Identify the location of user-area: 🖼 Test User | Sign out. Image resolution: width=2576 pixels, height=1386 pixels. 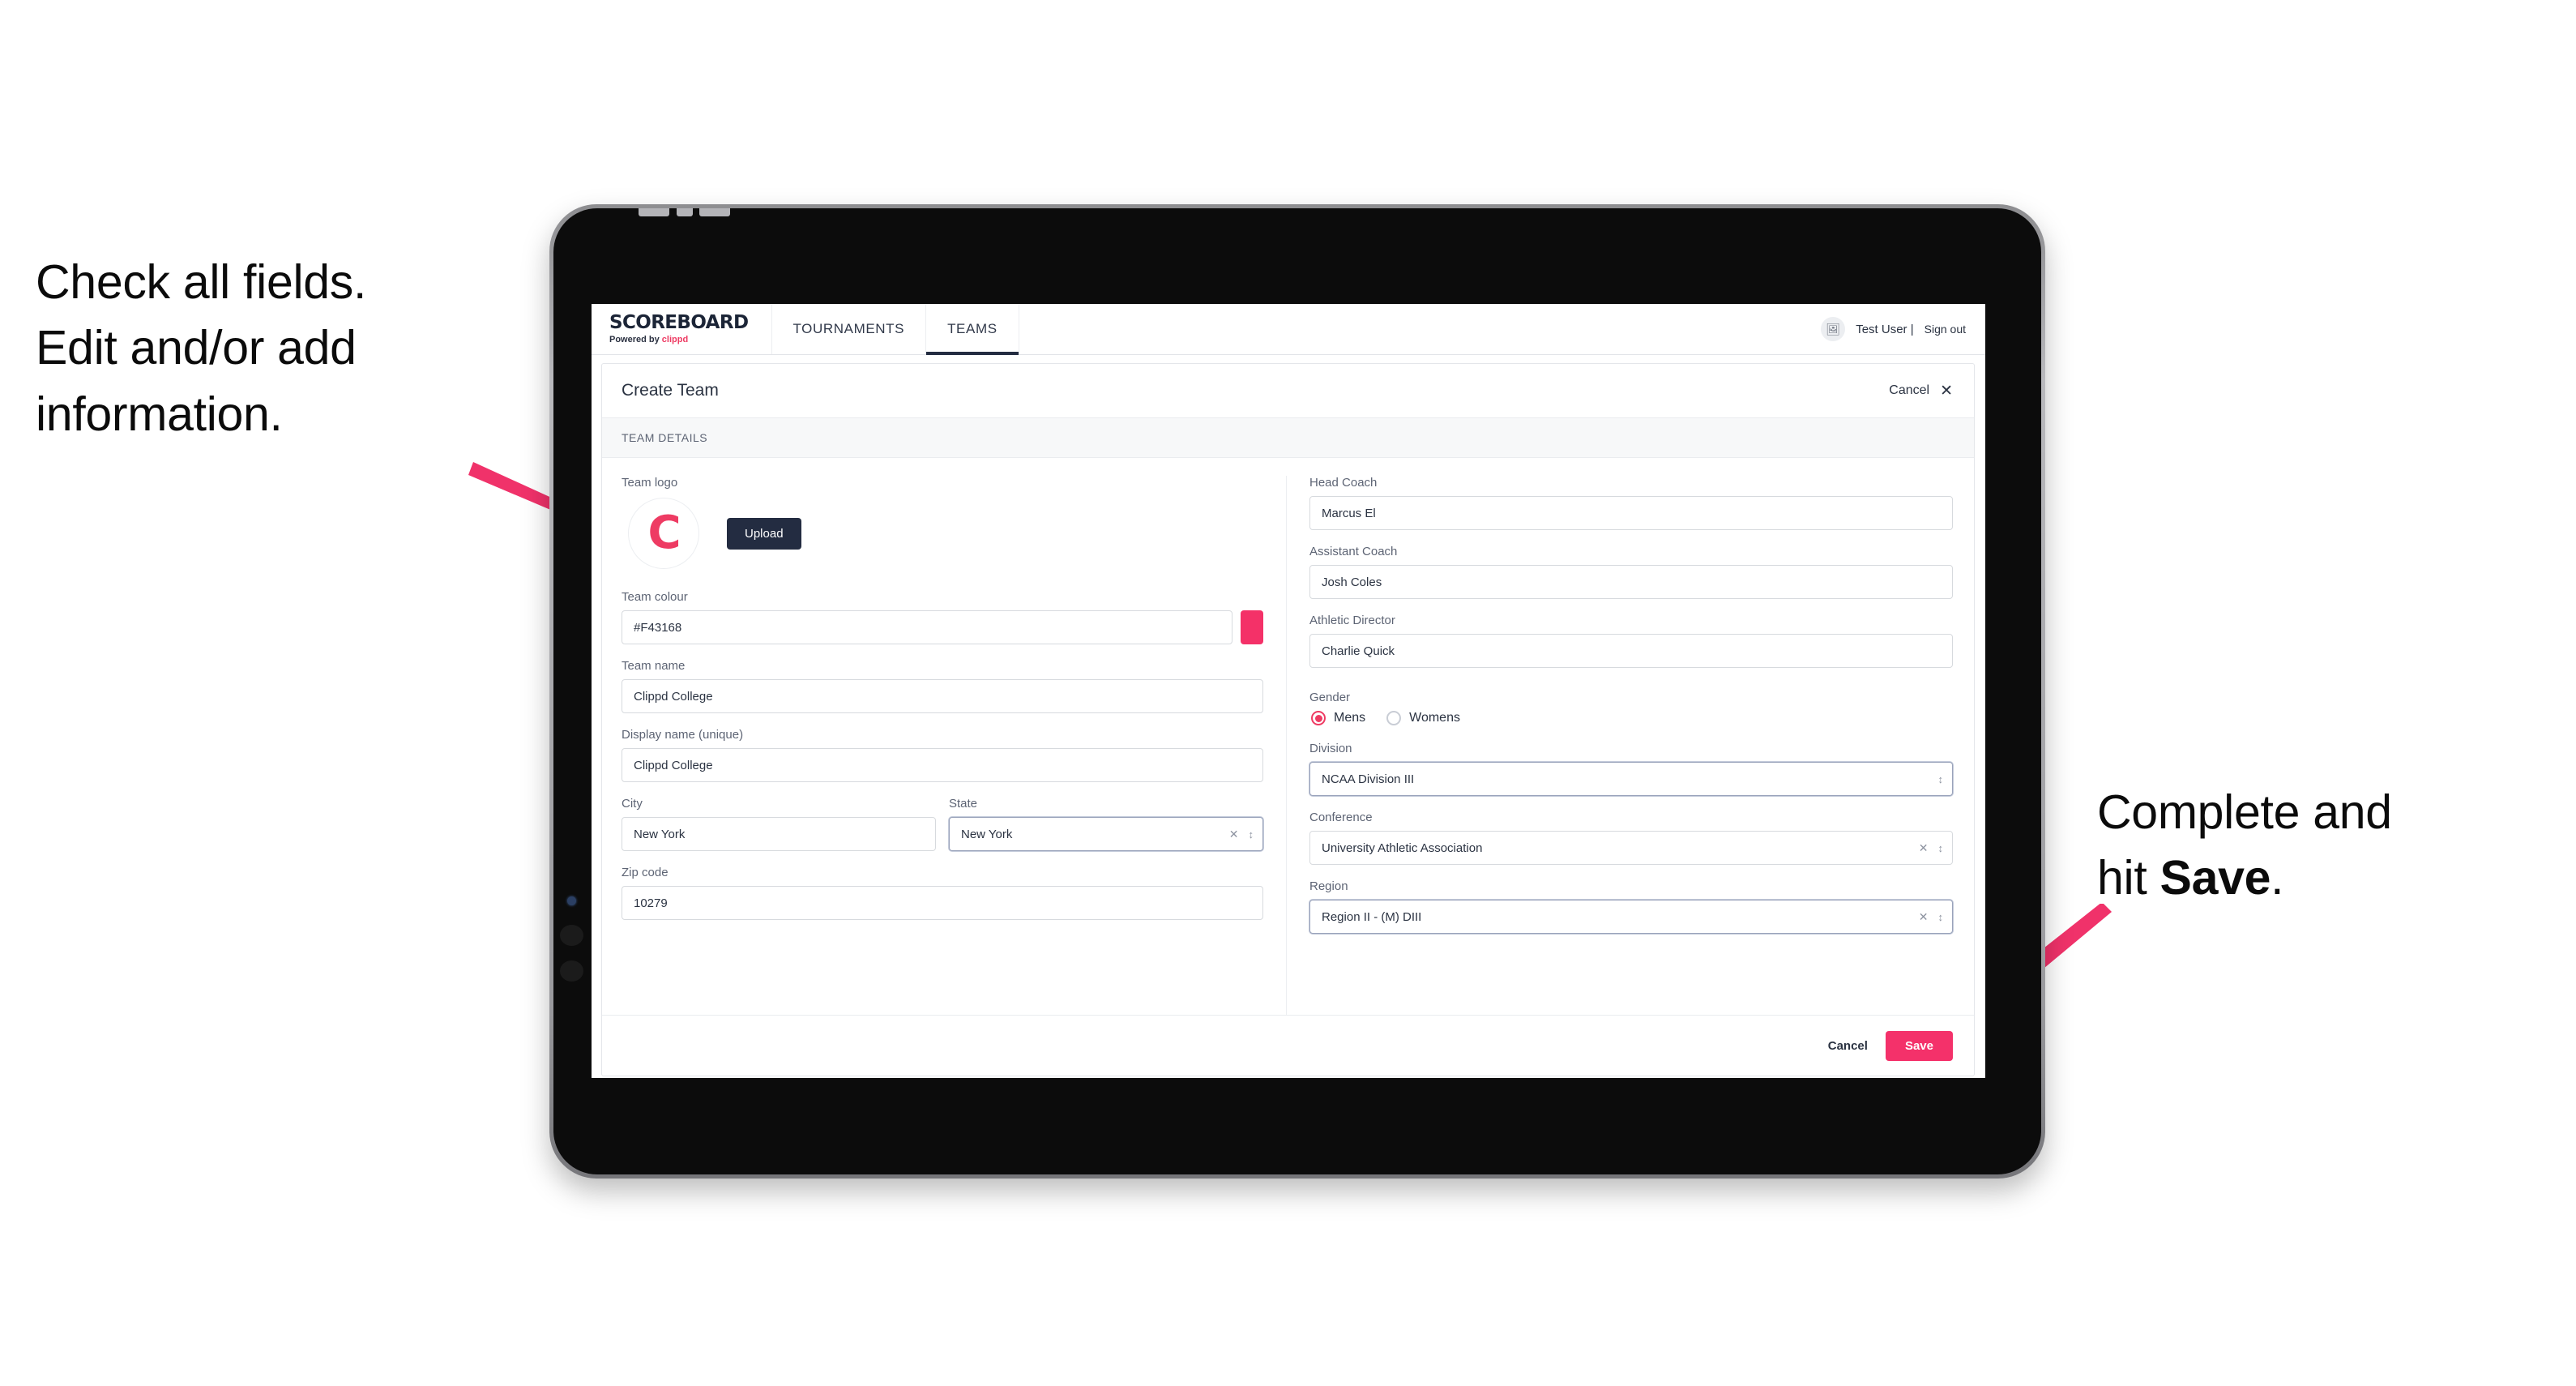
(1903, 329).